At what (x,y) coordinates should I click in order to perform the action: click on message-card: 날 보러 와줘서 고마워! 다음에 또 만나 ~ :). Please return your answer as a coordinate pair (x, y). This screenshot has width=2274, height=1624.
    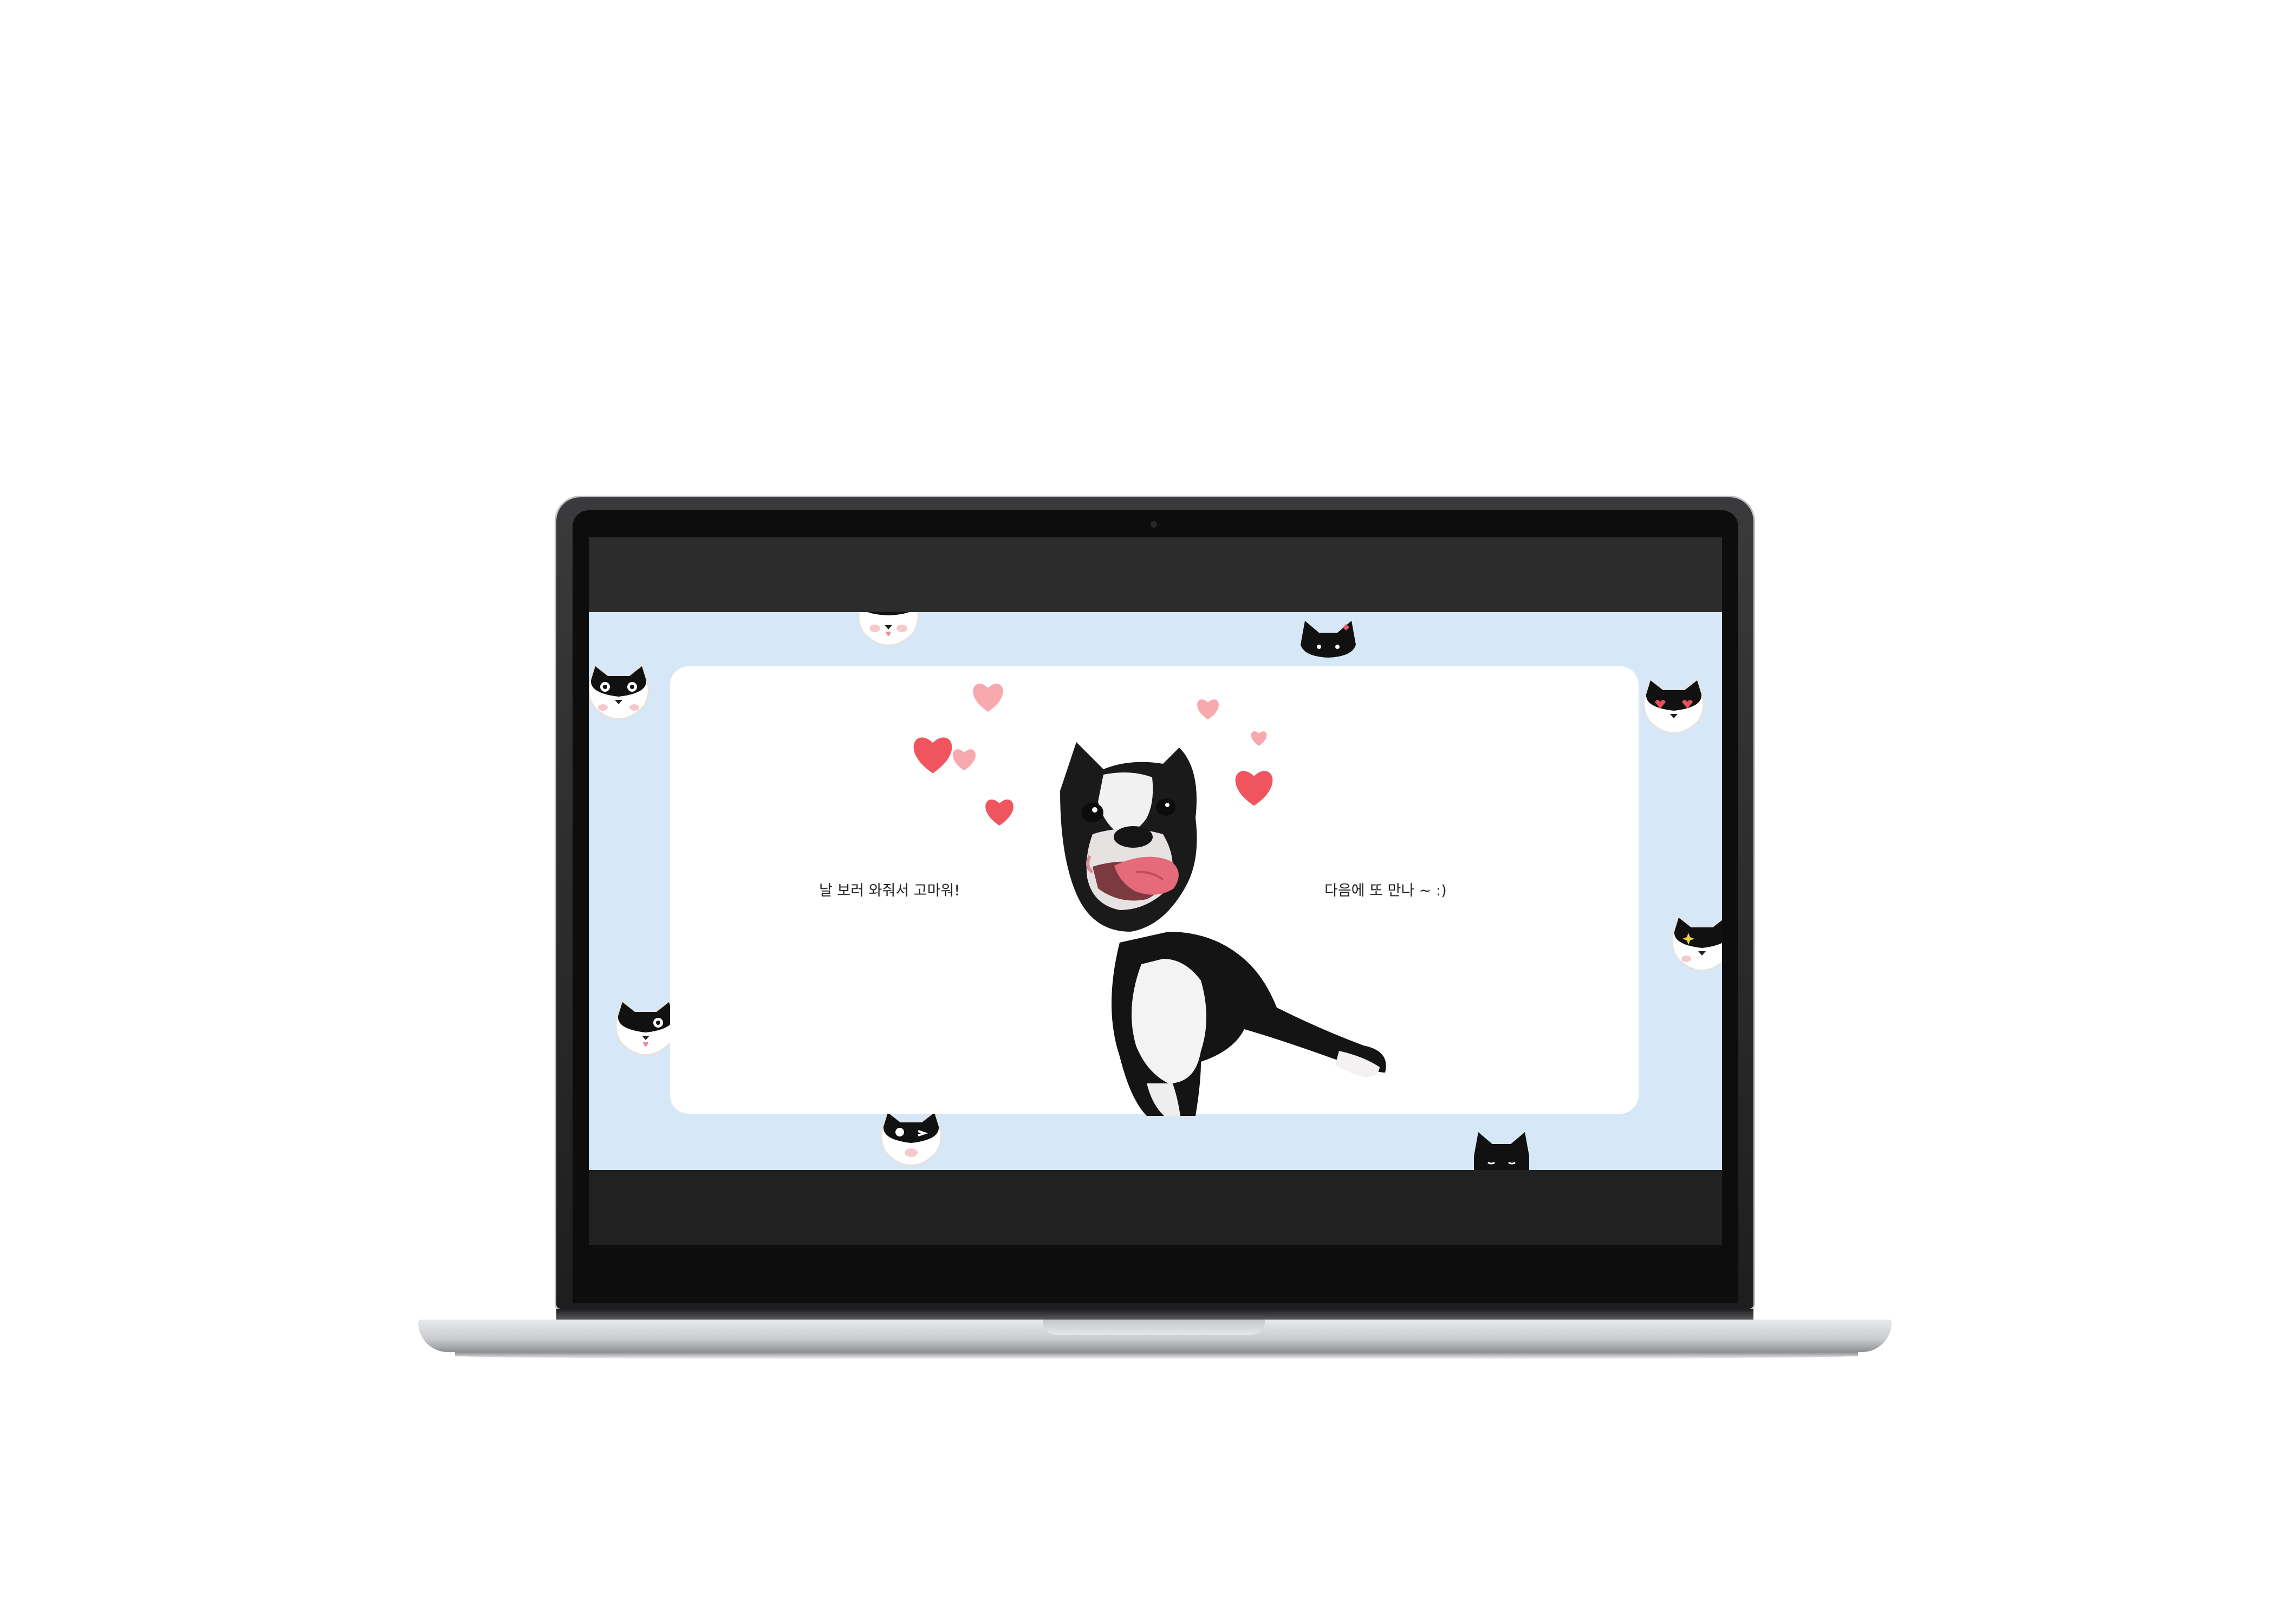
    Looking at the image, I should click on (1155, 891).